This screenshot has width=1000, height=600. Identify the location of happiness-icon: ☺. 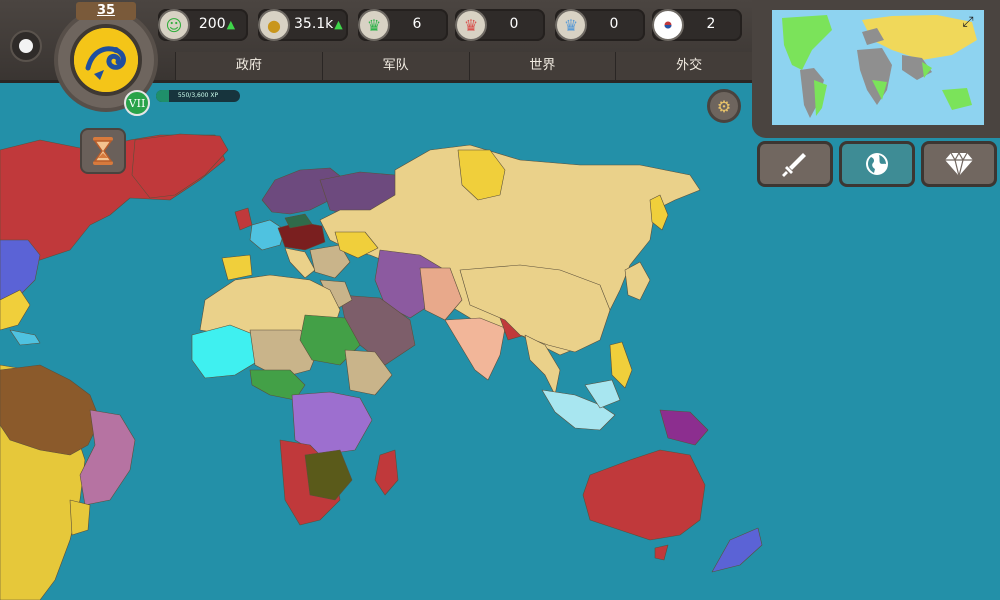
(174, 25).